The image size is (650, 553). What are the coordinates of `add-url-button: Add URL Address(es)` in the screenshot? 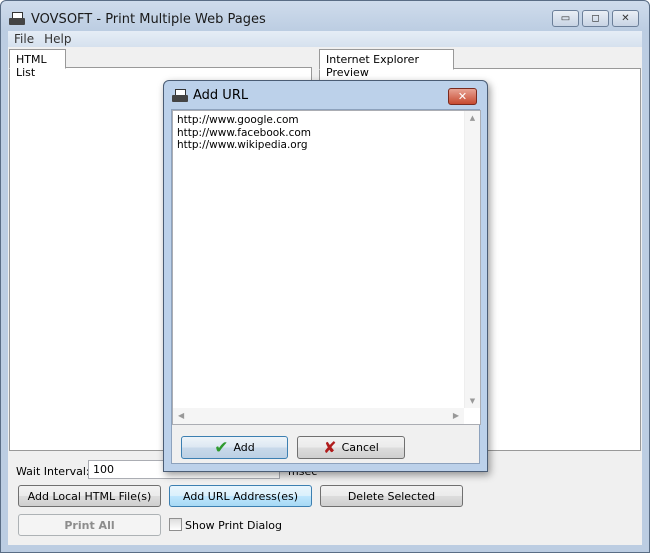 It's located at (240, 496).